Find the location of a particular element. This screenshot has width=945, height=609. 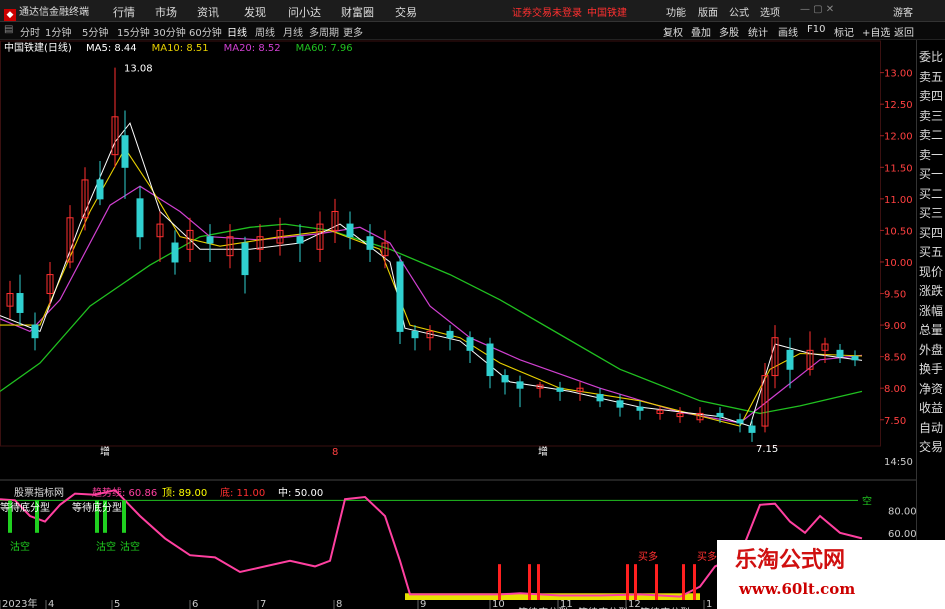

mark-button: 标记 is located at coordinates (844, 31).